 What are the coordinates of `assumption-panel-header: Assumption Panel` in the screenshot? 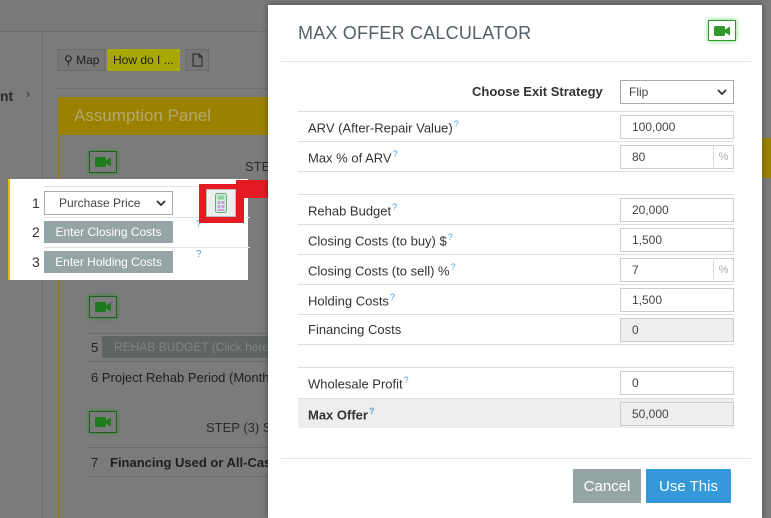 It's located at (164, 116).